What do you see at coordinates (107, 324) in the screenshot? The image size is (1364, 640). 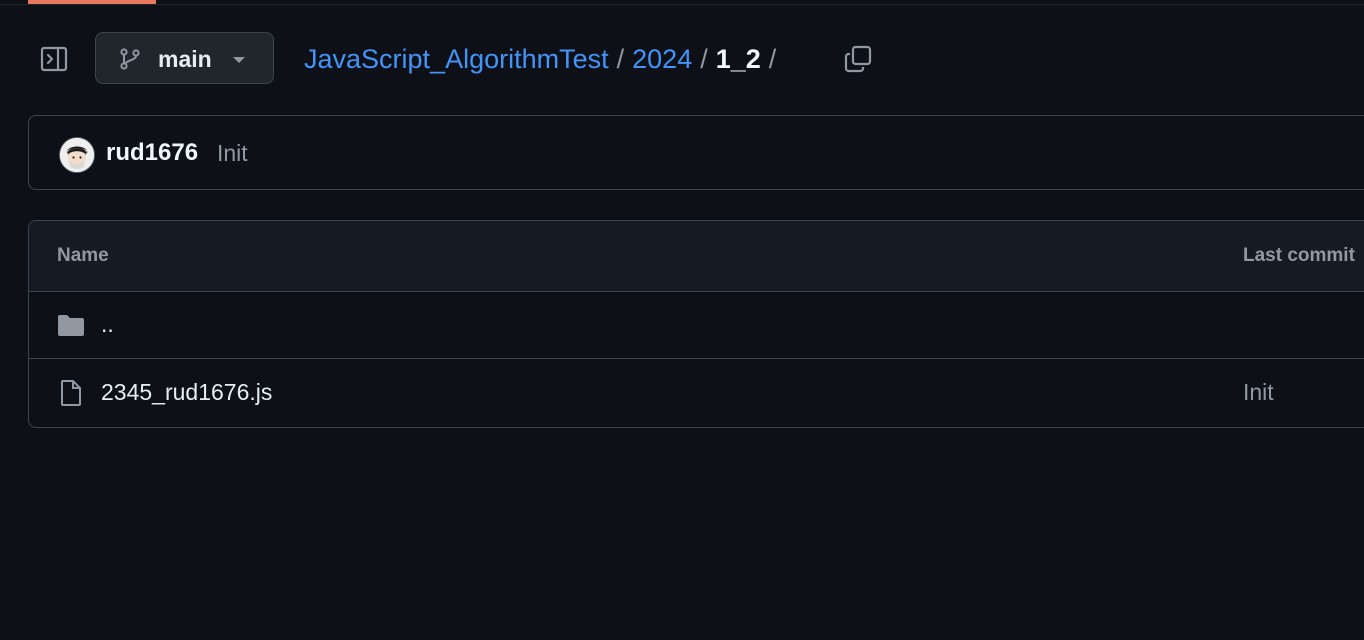 I see `file-name: ..` at bounding box center [107, 324].